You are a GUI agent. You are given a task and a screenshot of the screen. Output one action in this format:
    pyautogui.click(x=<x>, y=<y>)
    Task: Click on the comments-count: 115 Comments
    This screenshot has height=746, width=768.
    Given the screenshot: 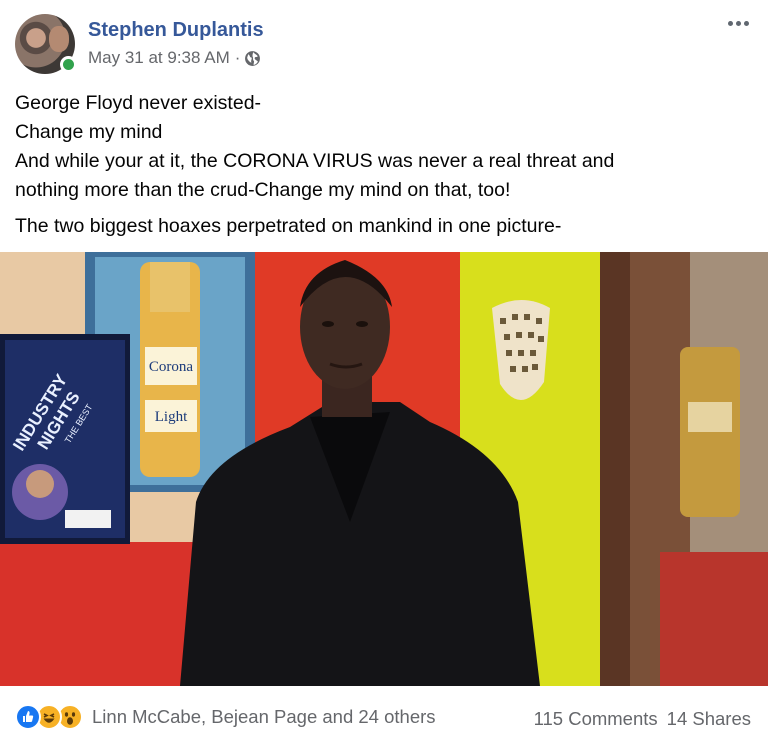 What is the action you would take?
    pyautogui.click(x=596, y=719)
    